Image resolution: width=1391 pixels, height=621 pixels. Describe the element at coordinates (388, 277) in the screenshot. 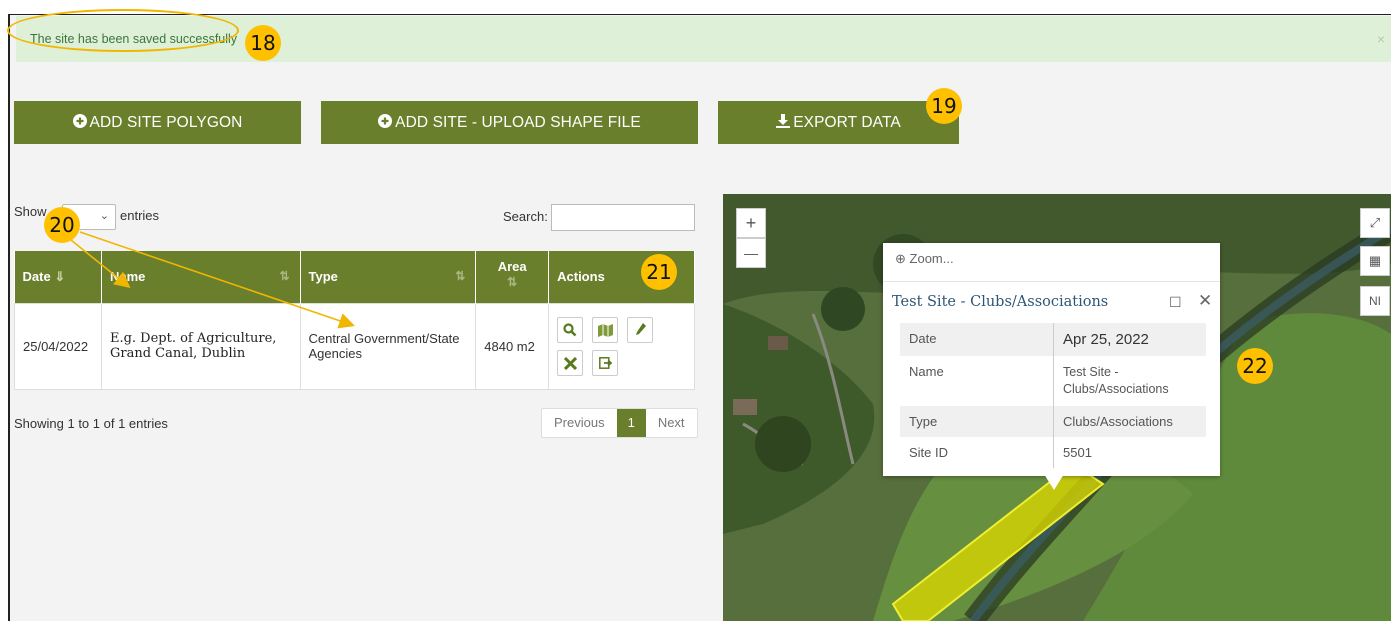

I see `col-type: Type ⇅` at that location.